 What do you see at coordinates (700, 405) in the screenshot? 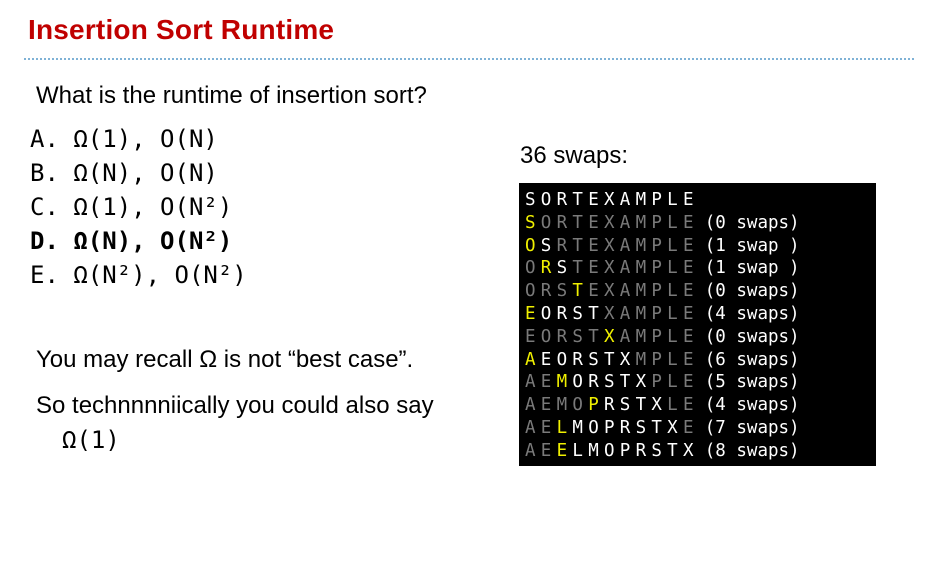
I see `trace-row: A E M O P R S T X L E (4 swaps)` at bounding box center [700, 405].